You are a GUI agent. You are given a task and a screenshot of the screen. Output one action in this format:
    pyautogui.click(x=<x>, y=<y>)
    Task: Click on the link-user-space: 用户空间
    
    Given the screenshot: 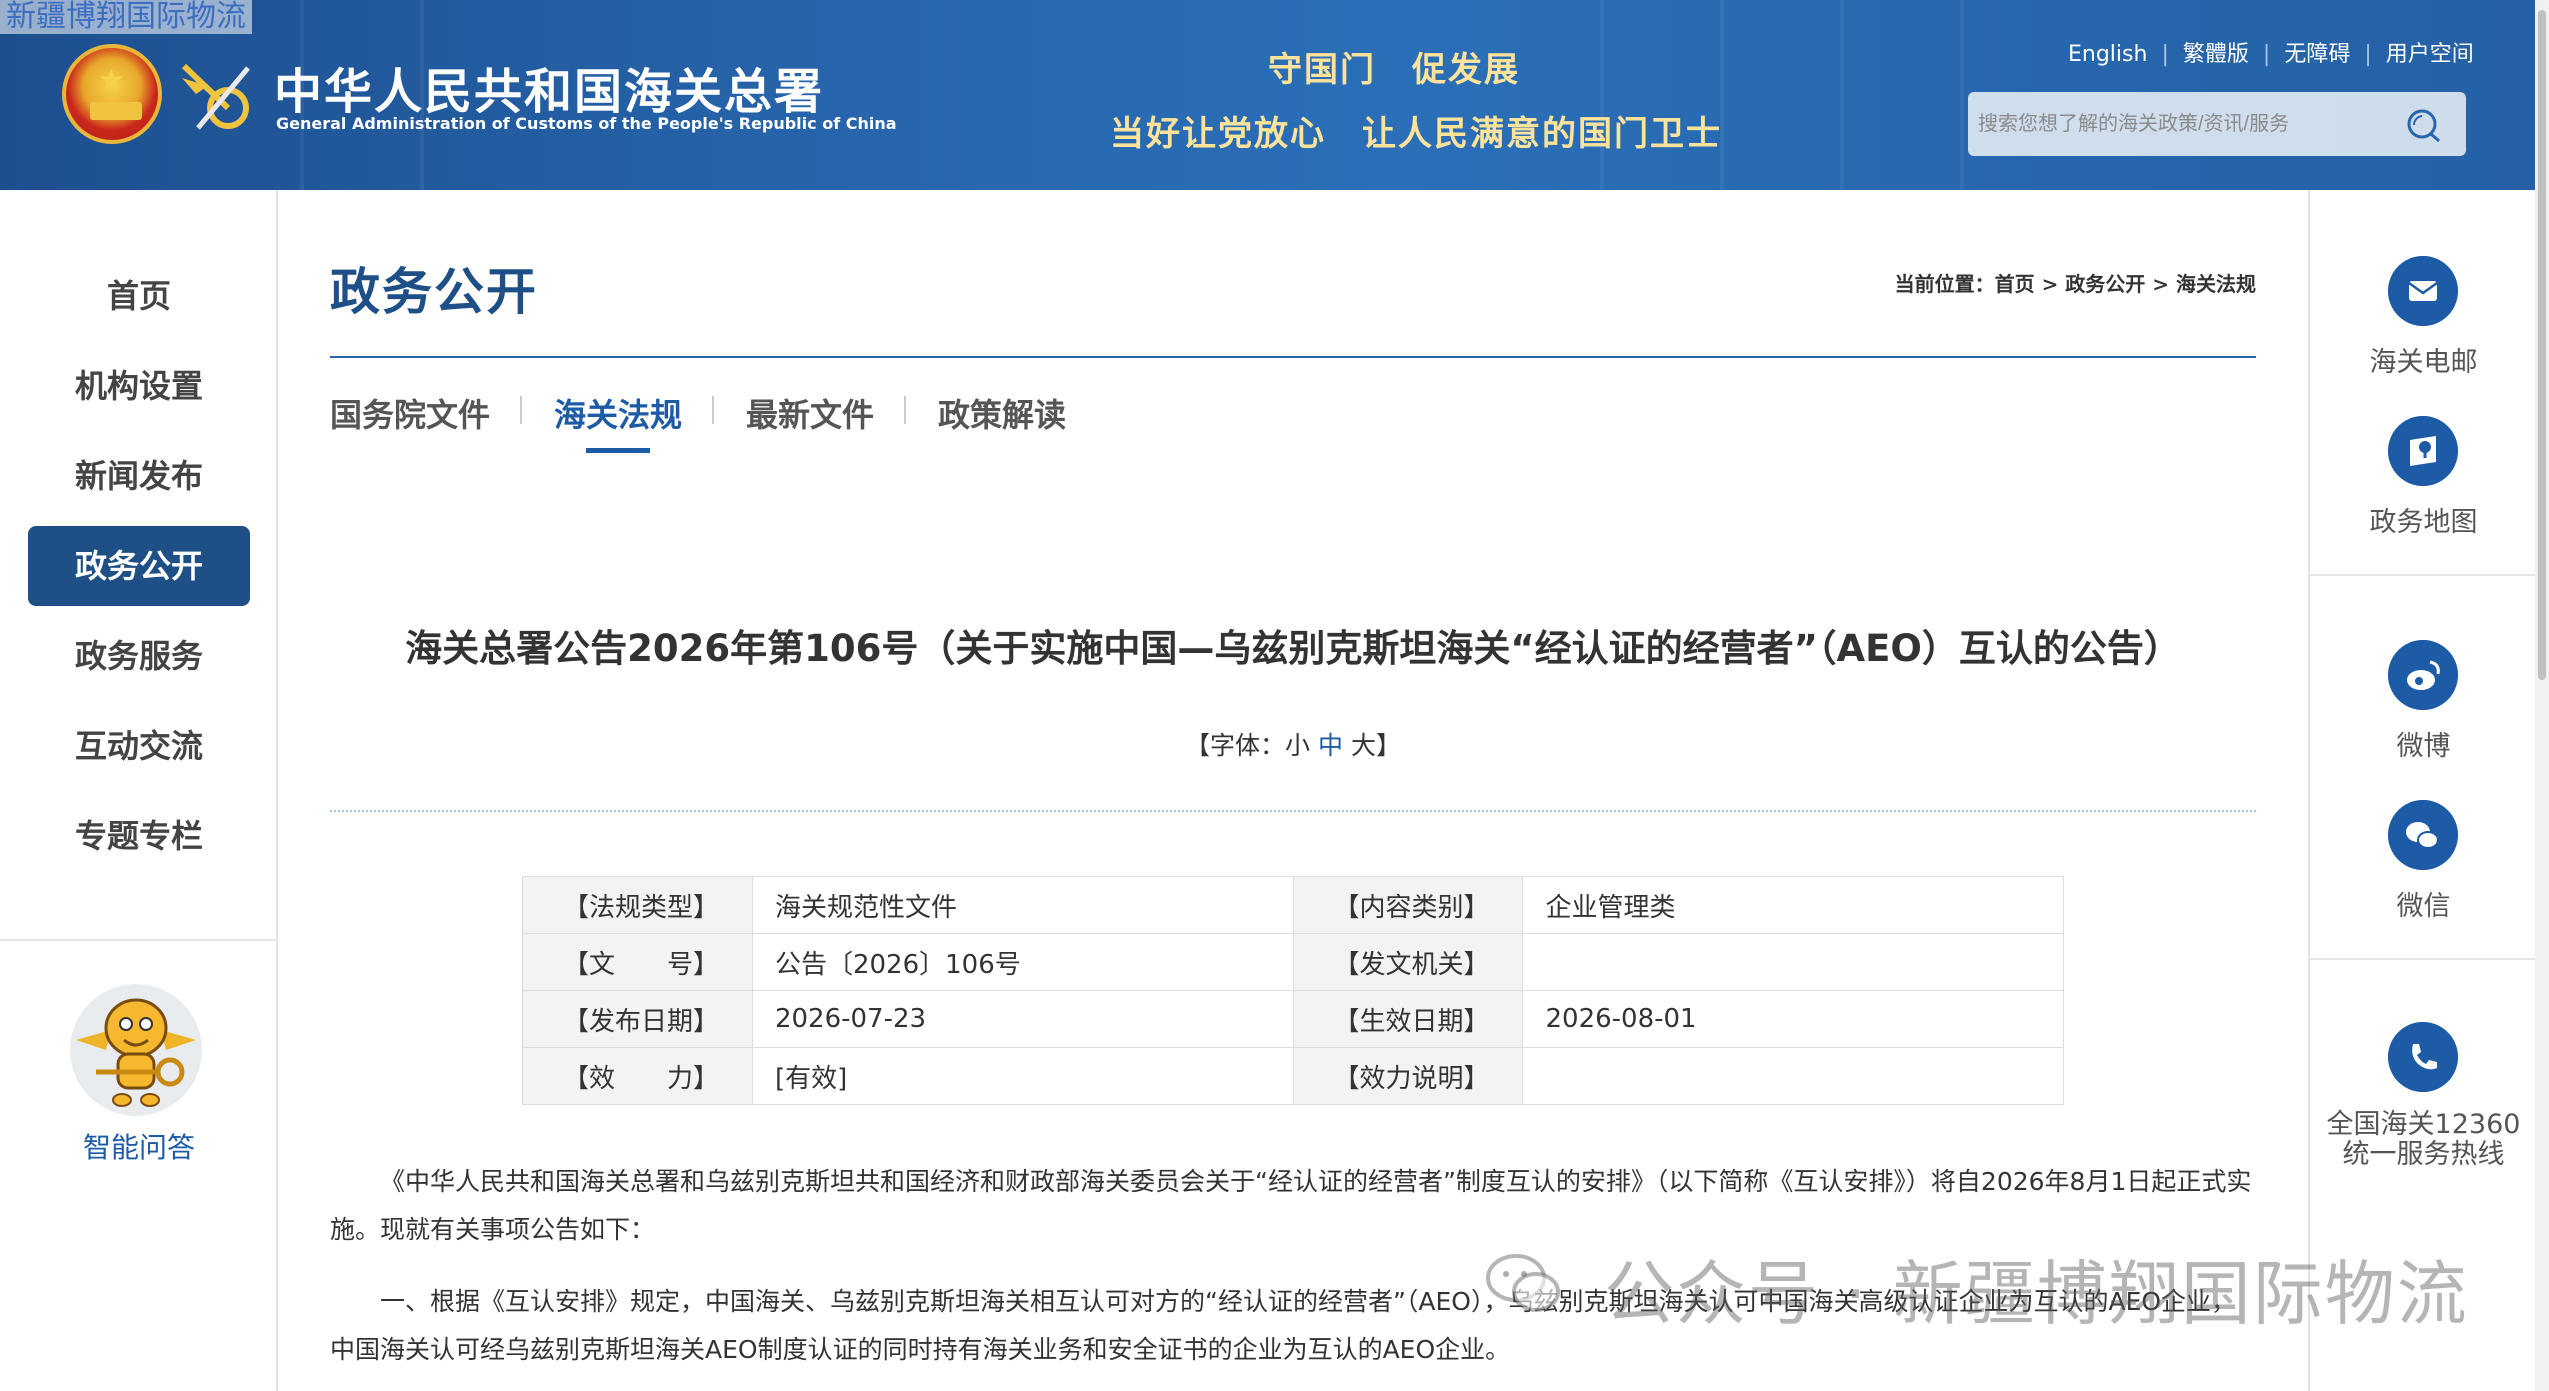 What is the action you would take?
    pyautogui.click(x=2430, y=54)
    